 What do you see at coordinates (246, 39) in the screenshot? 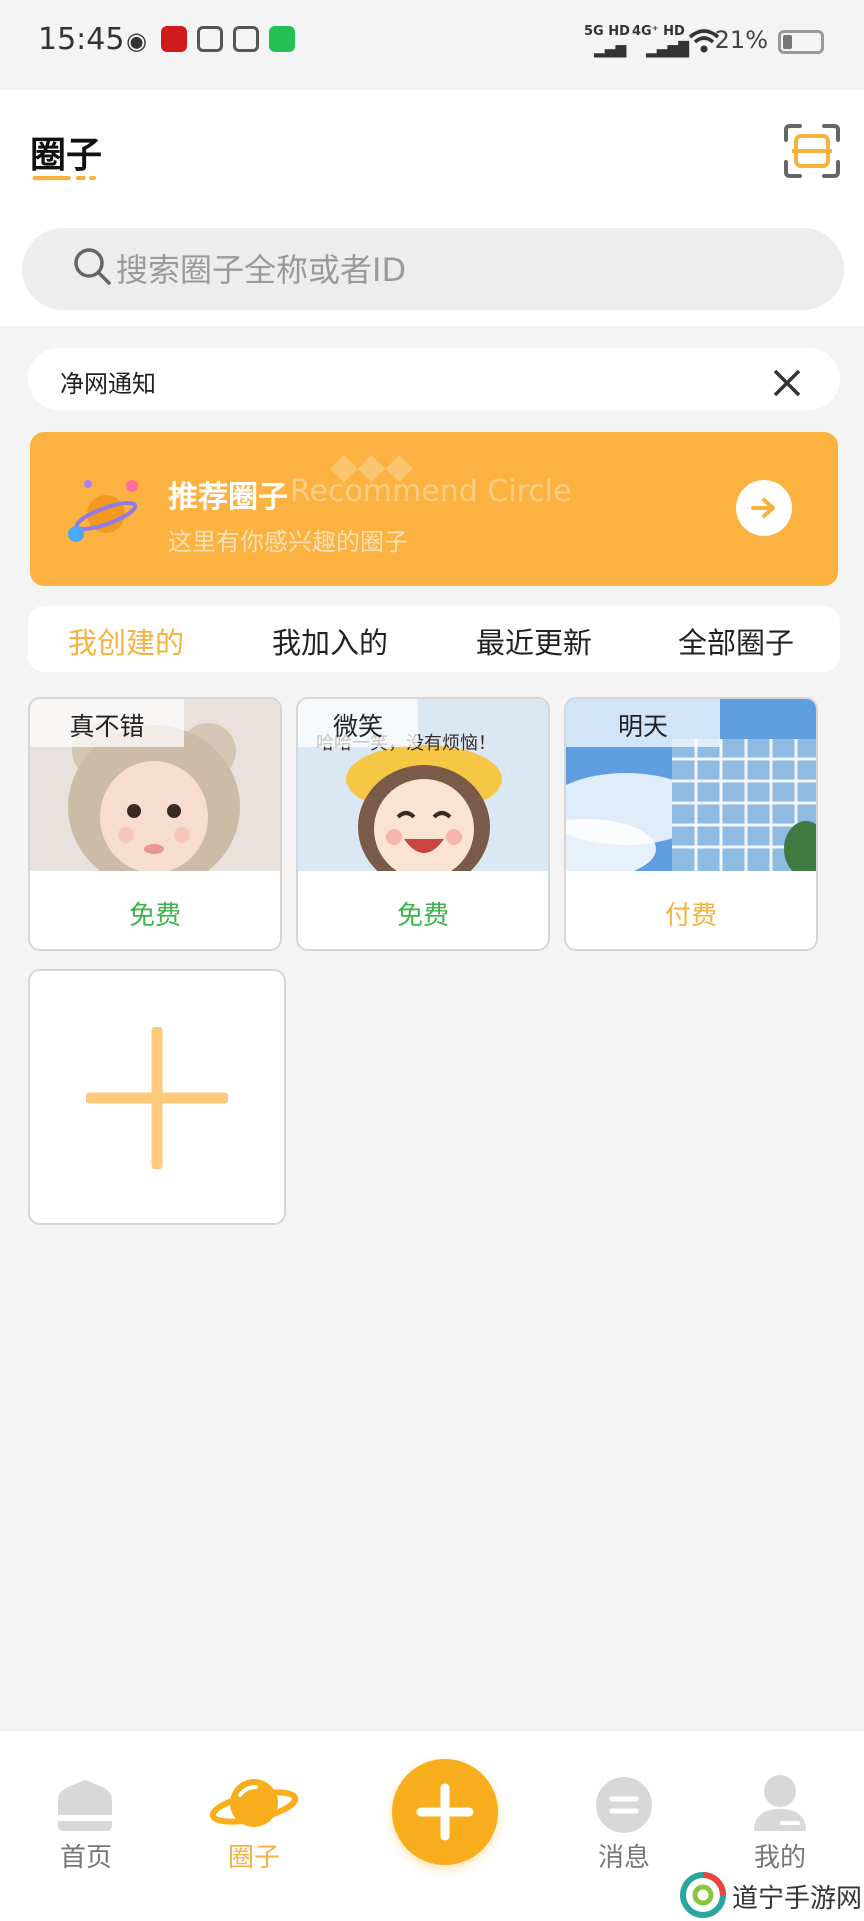
I see `app-chat-icon` at bounding box center [246, 39].